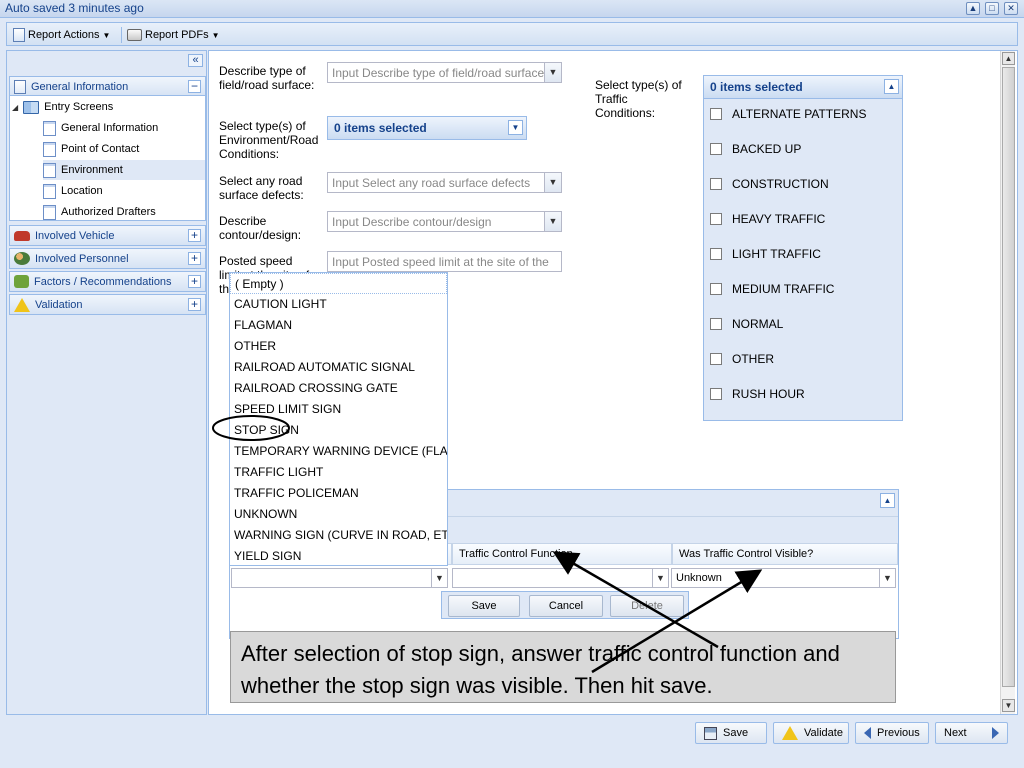 The height and width of the screenshot is (768, 1024). Describe the element at coordinates (562, 554) in the screenshot. I see `grid-column-traffic-control-function: Traffic Control Function` at that location.